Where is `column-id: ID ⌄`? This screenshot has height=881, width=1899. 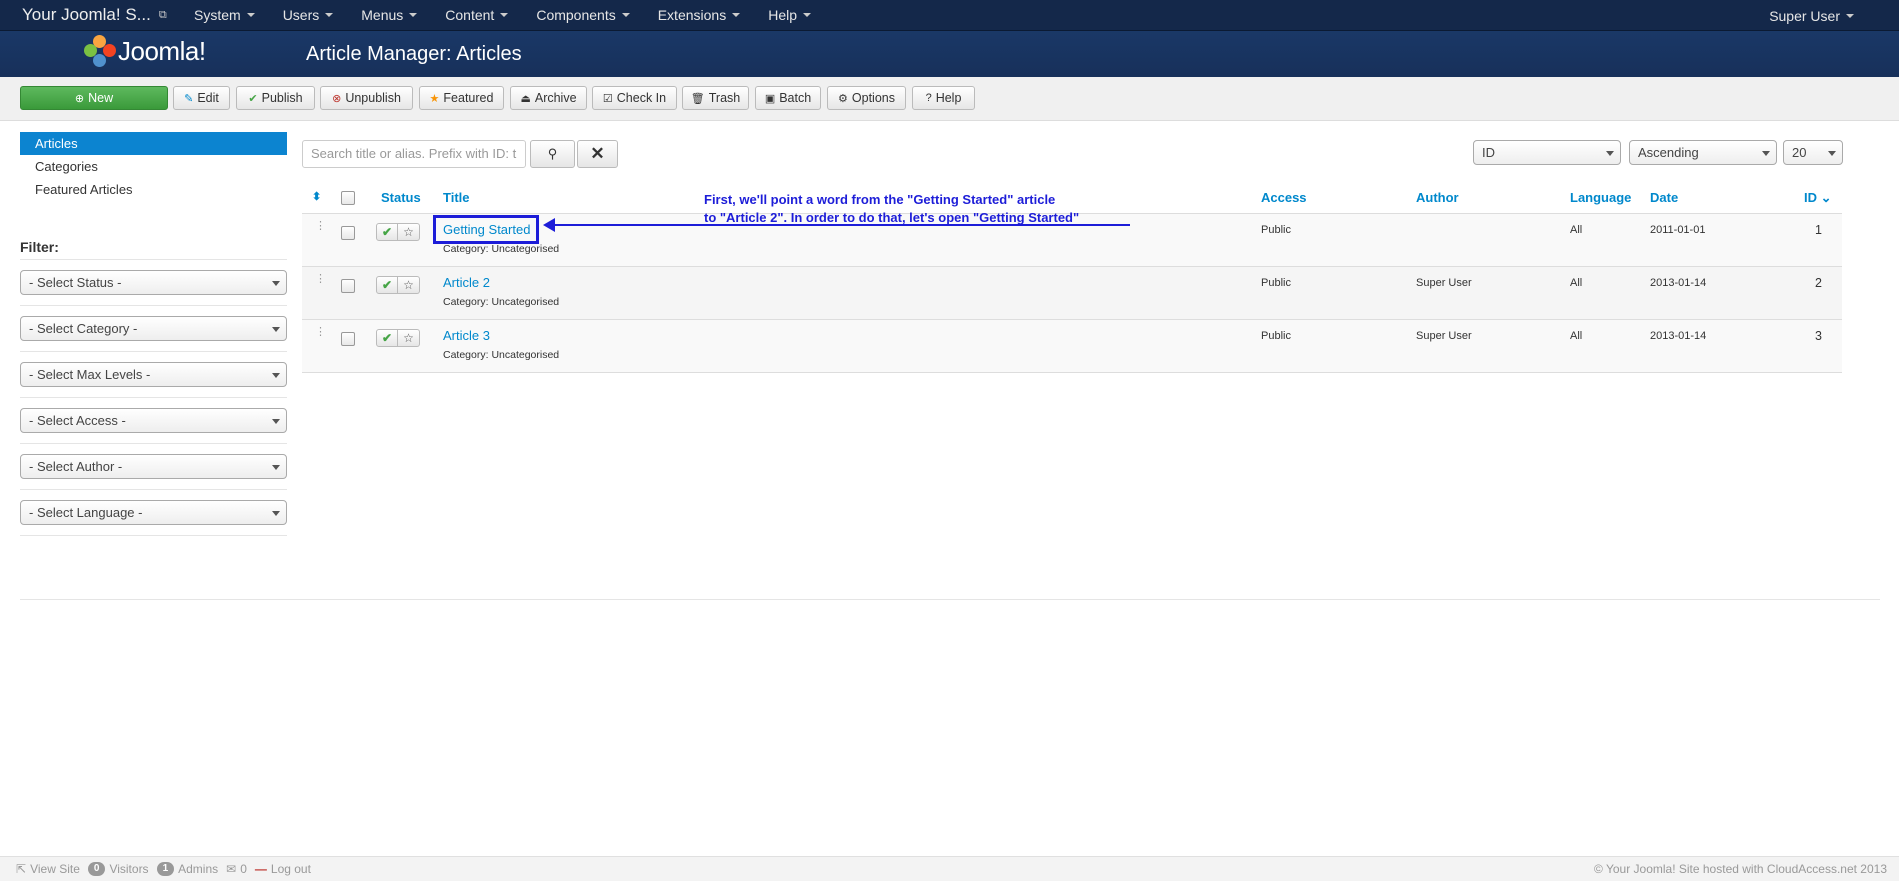 column-id: ID ⌄ is located at coordinates (1818, 198).